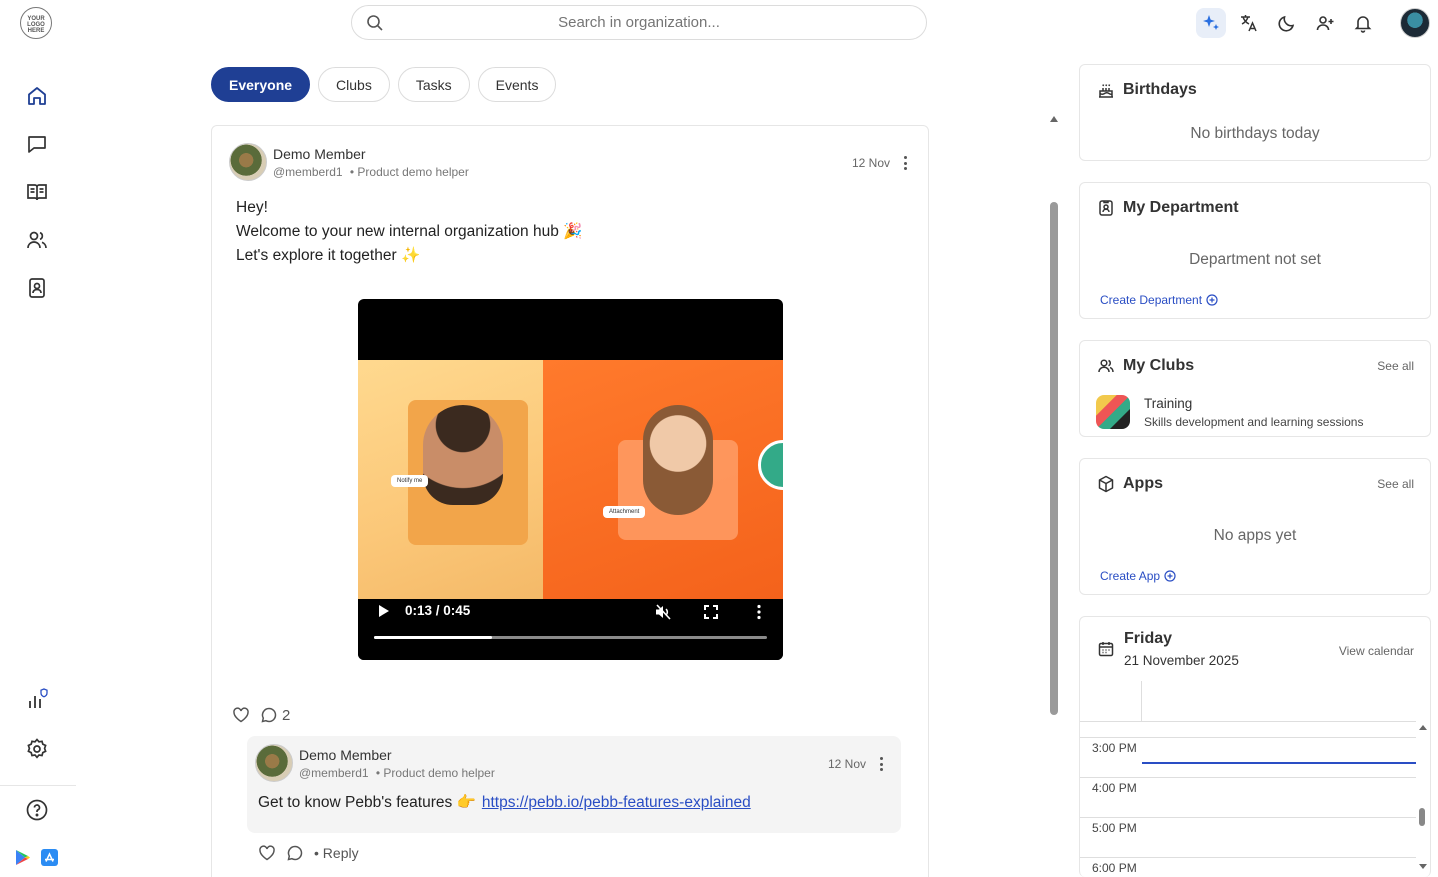 This screenshot has width=1438, height=877. What do you see at coordinates (663, 612) in the screenshot?
I see `mute-icon` at bounding box center [663, 612].